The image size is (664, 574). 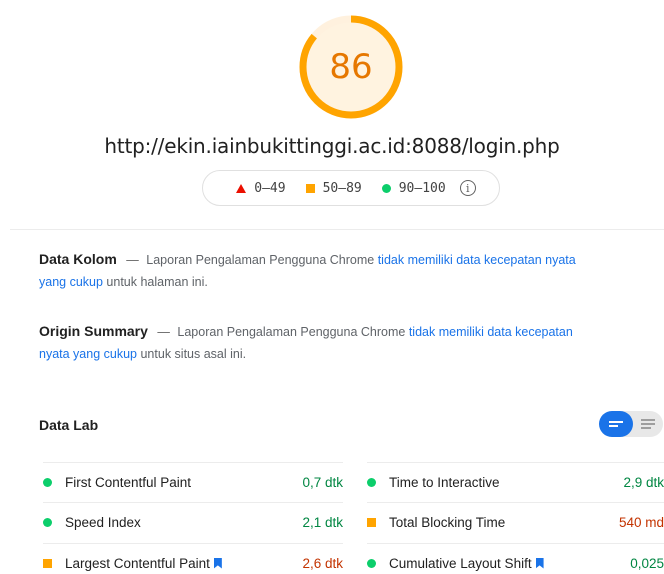 I want to click on legend-fail: 0–49, so click(x=261, y=188).